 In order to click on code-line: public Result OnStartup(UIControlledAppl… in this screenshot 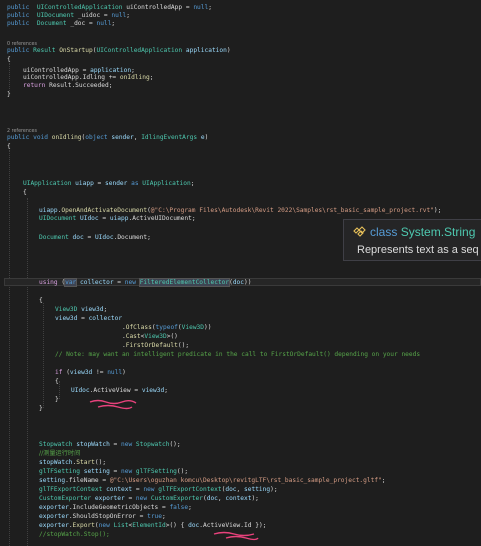, I will do `click(119, 50)`.